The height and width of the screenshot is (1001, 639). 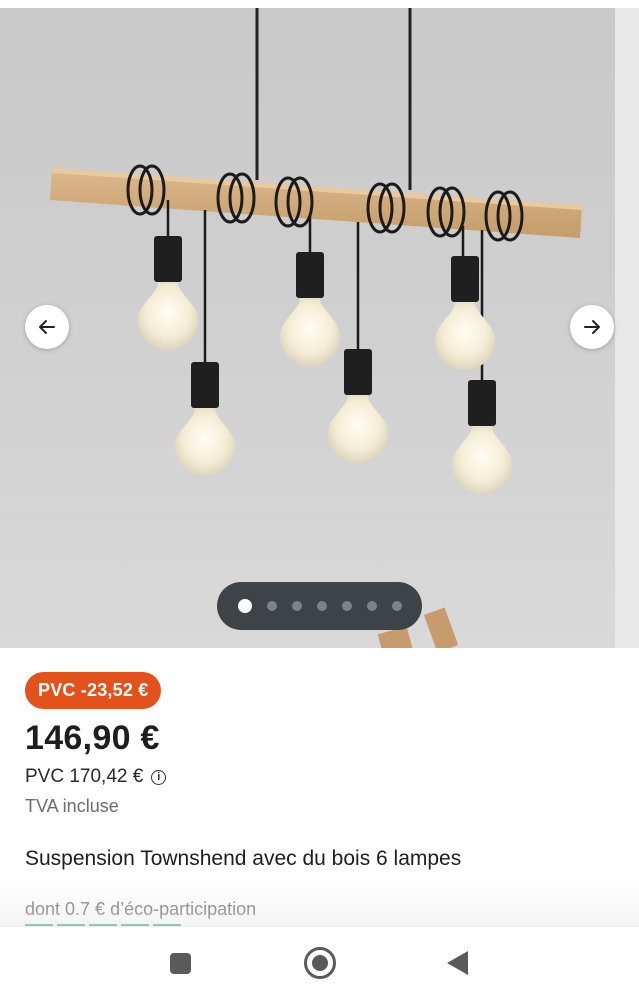 I want to click on system-navigation-bar, so click(x=319, y=963).